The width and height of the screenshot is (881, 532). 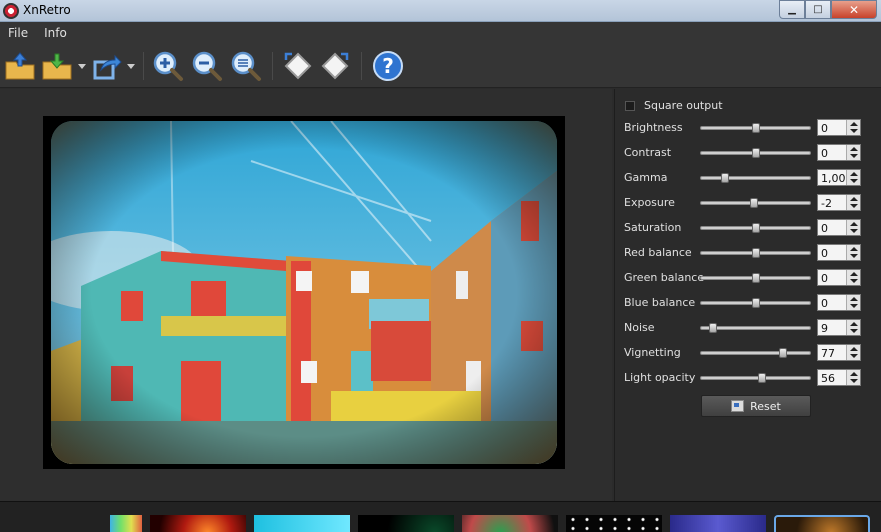 What do you see at coordinates (828, 378) in the screenshot?
I see `spinbox-value: 56` at bounding box center [828, 378].